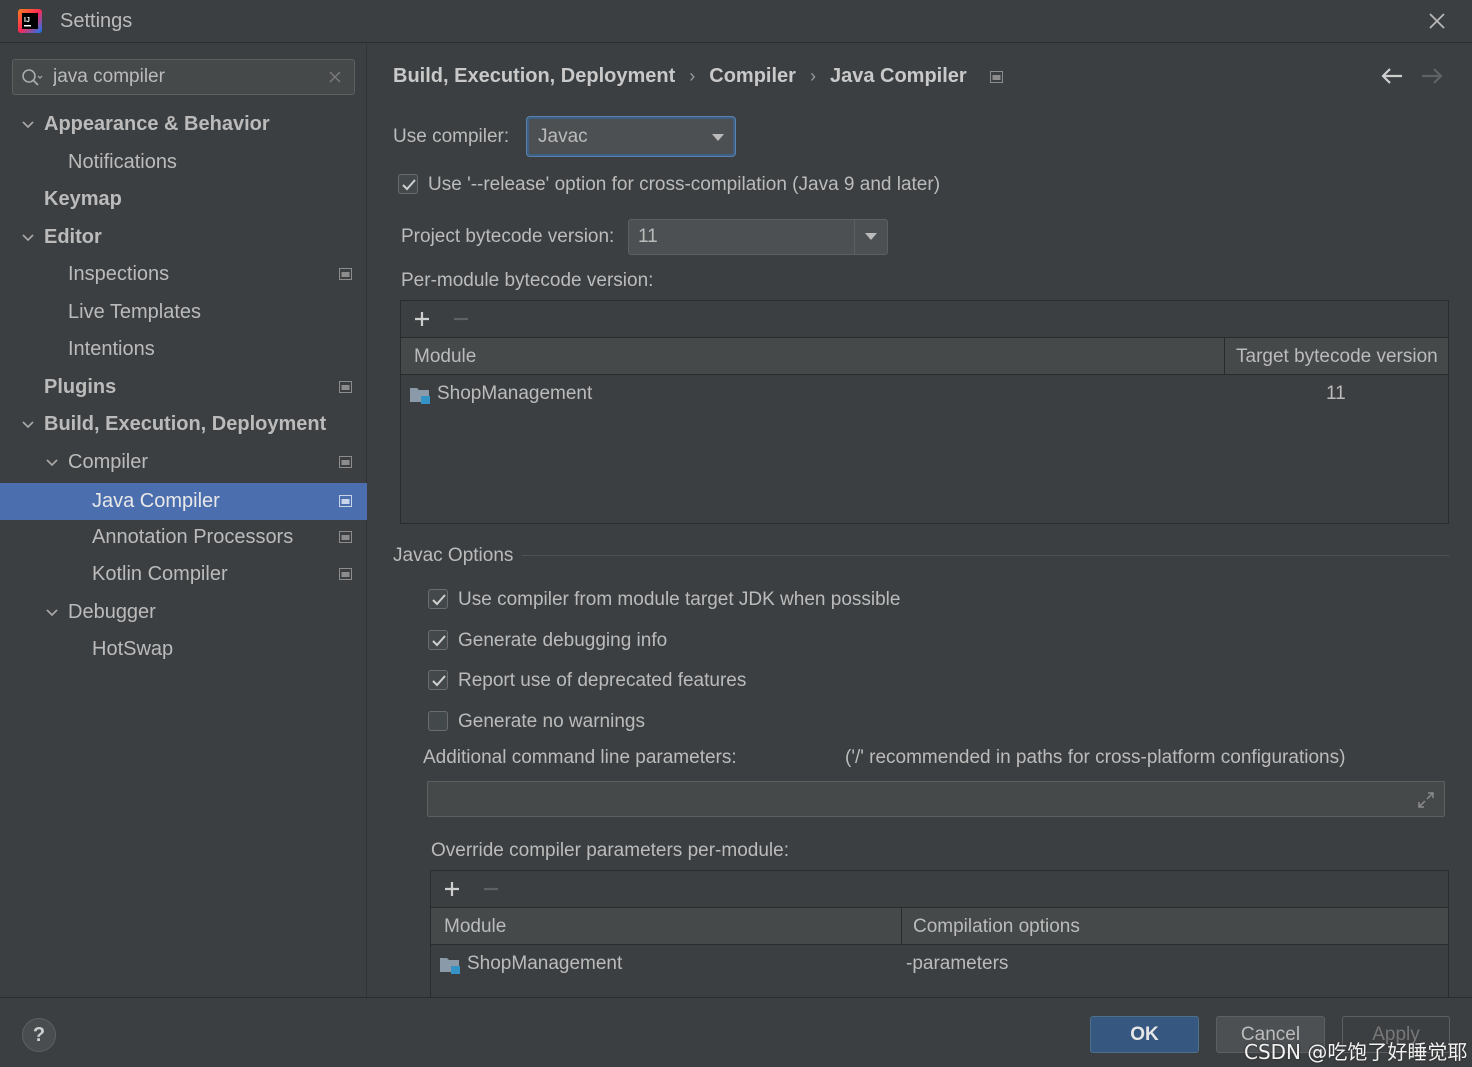  Describe the element at coordinates (193, 537) in the screenshot. I see `sidebar-item-label: Annotation Processors` at that location.